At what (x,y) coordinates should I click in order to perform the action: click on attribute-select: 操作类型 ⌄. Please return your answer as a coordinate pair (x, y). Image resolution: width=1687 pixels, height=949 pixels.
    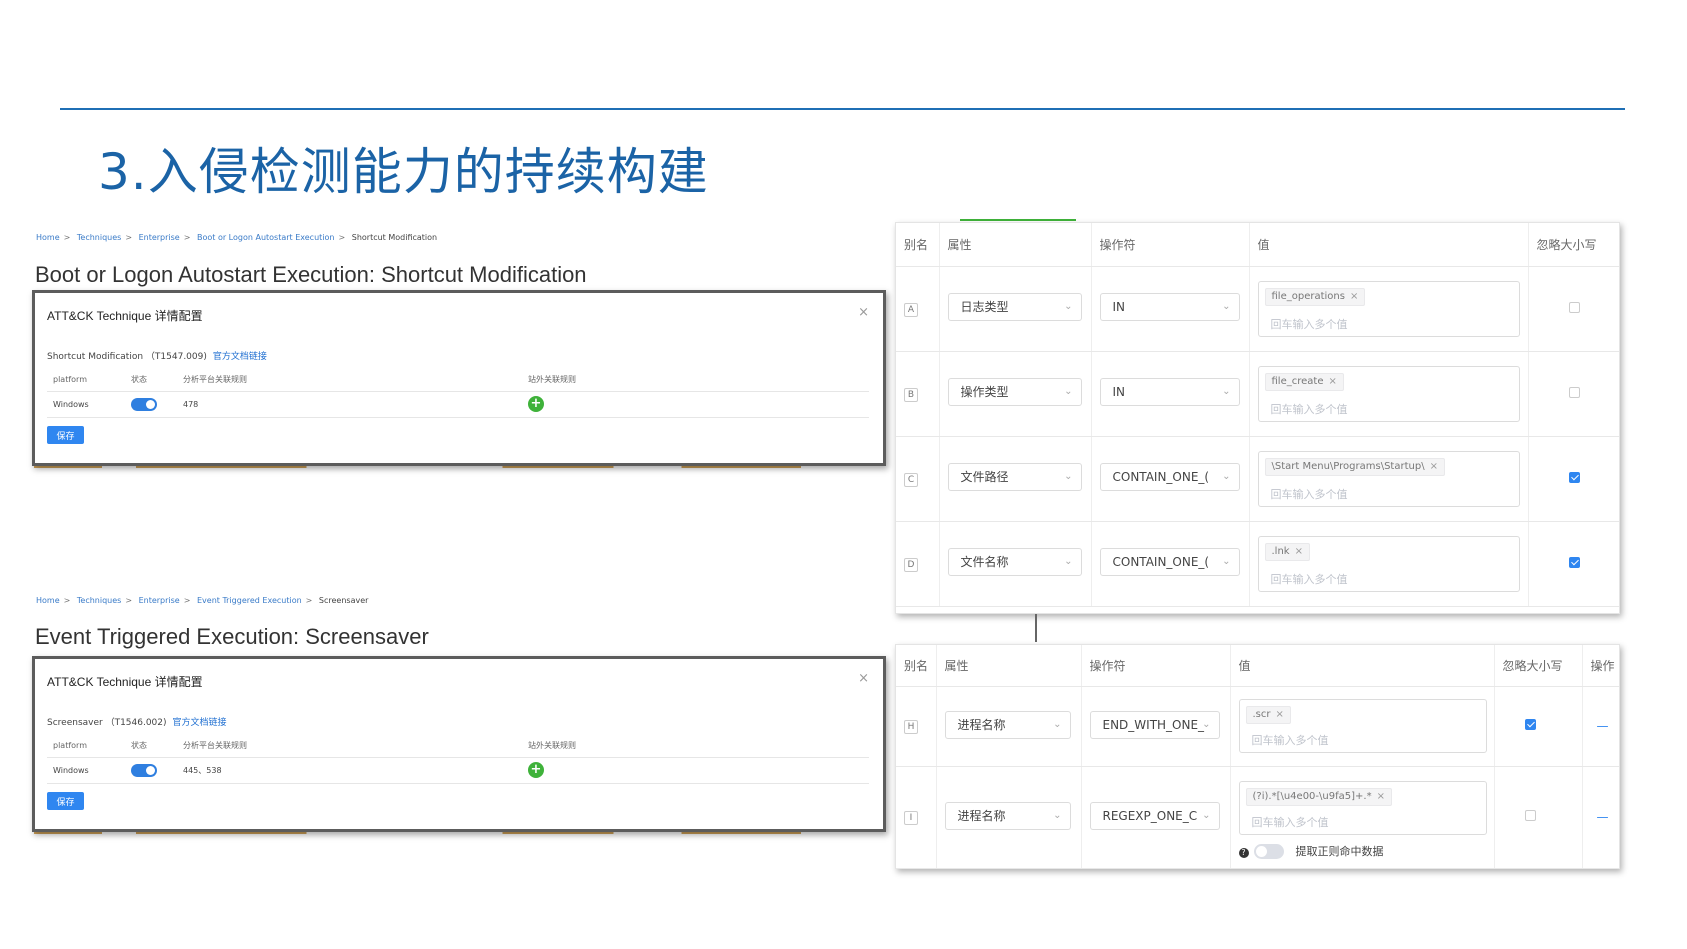
    Looking at the image, I should click on (1014, 392).